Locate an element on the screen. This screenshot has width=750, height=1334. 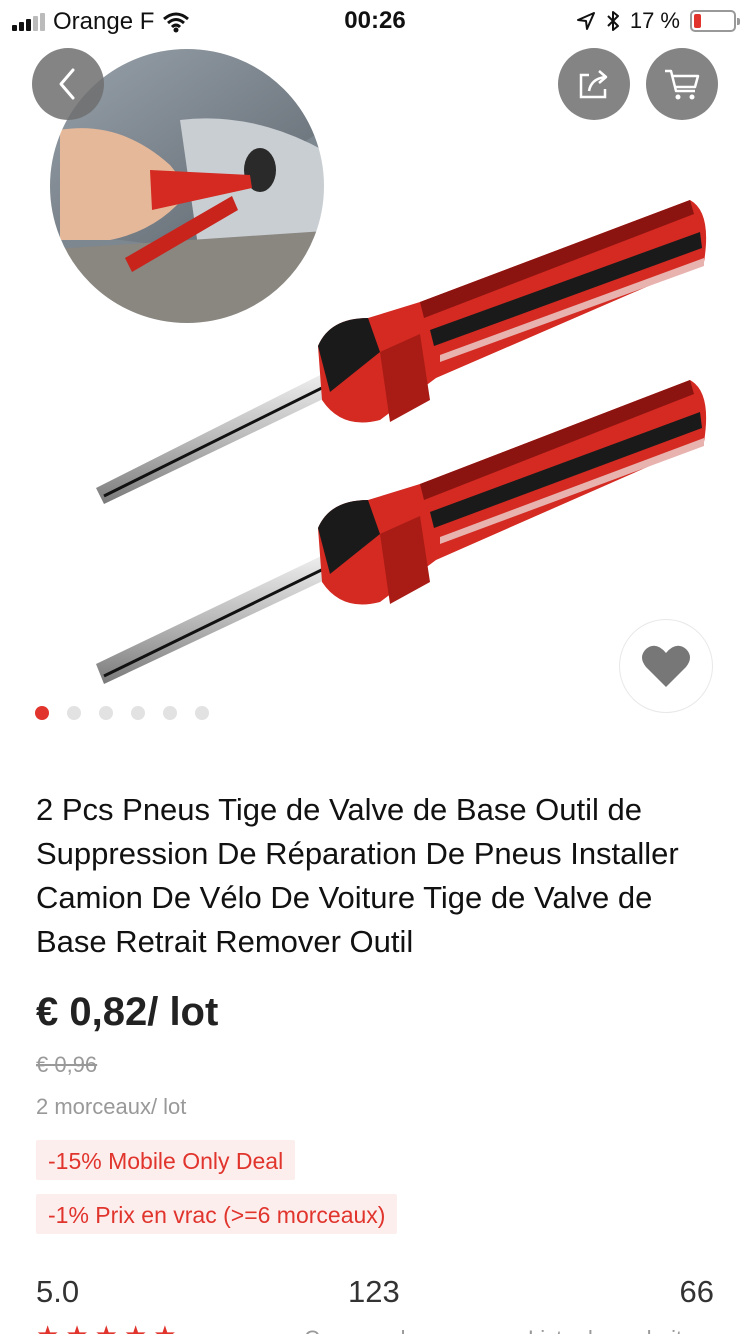
wishlist-label: Liste de souhaits is located at coordinates (610, 1330).